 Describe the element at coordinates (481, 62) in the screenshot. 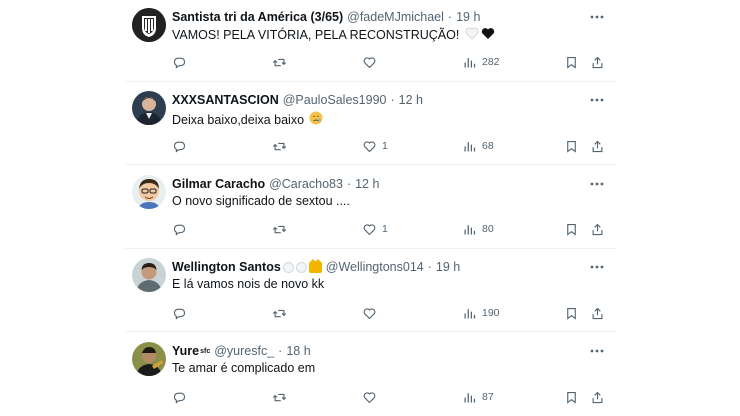

I see `views-button: 282` at that location.